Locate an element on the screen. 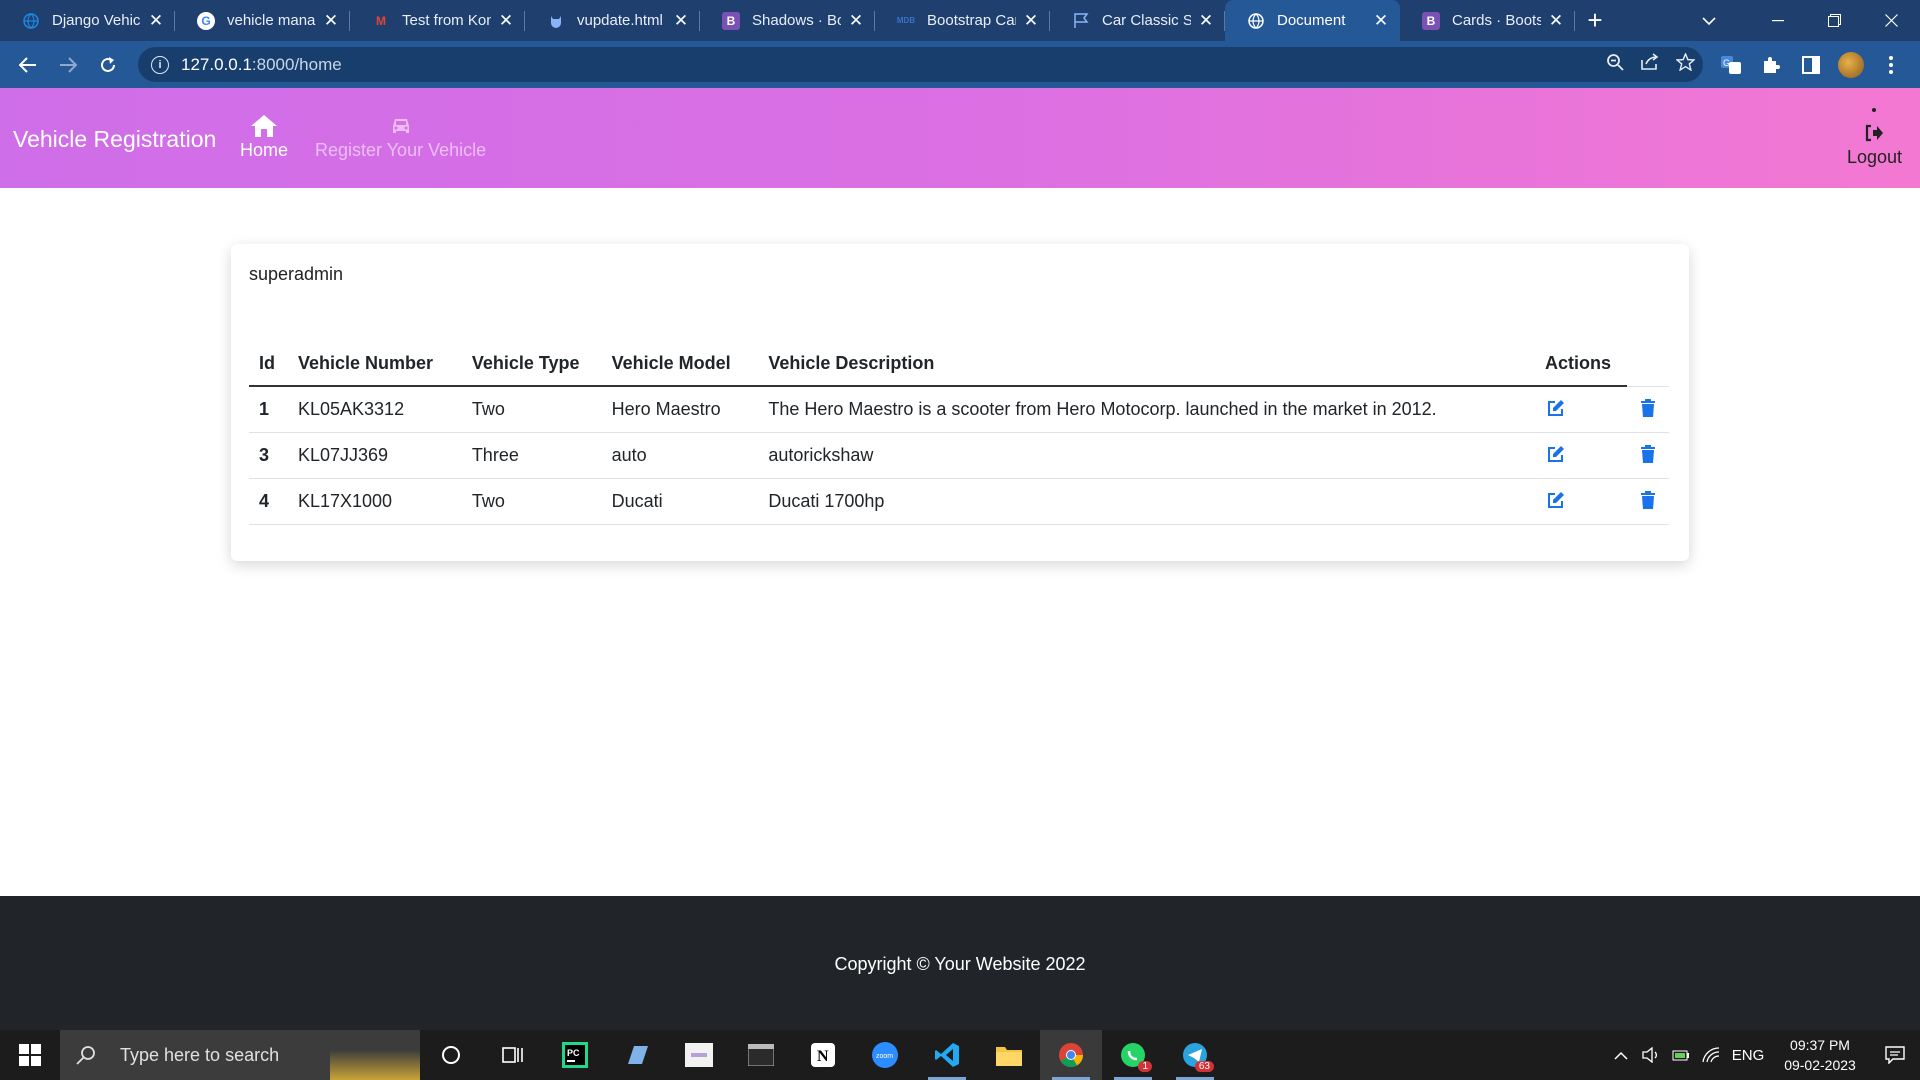 The image size is (1920, 1080). browser-toolbar: i 127.0.0.1:8000/home is located at coordinates (960, 64).